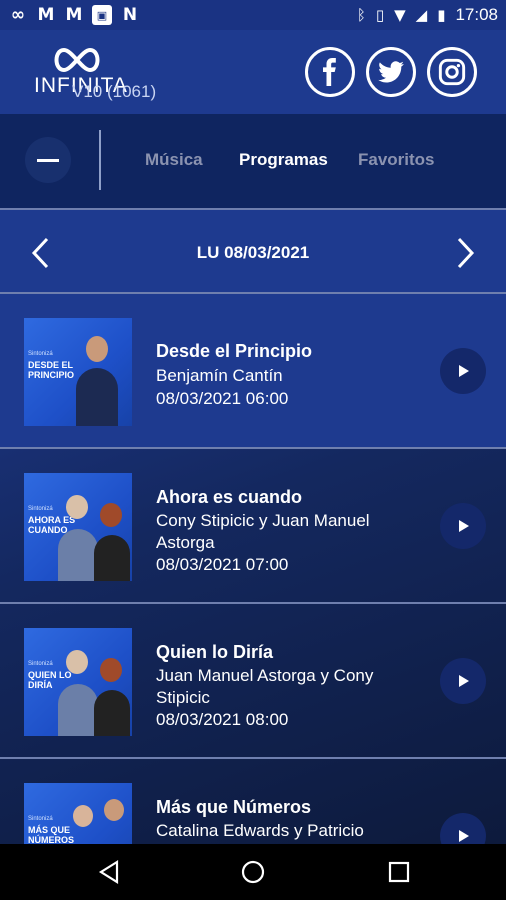 This screenshot has width=506, height=900. I want to click on program-datetime: 08/03/2021 07:00, so click(222, 564).